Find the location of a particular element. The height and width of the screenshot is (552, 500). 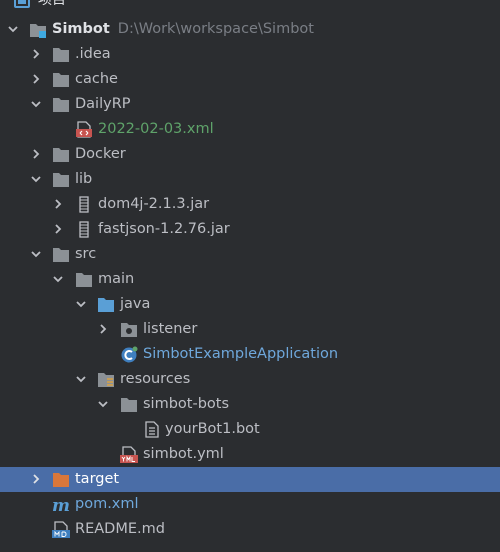

excluded-folder-icon is located at coordinates (61, 480).